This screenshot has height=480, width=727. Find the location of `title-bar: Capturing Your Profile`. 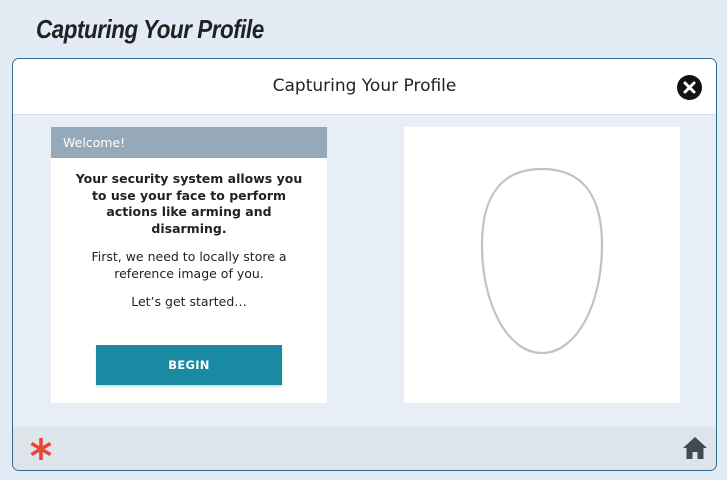

title-bar: Capturing Your Profile is located at coordinates (364, 87).